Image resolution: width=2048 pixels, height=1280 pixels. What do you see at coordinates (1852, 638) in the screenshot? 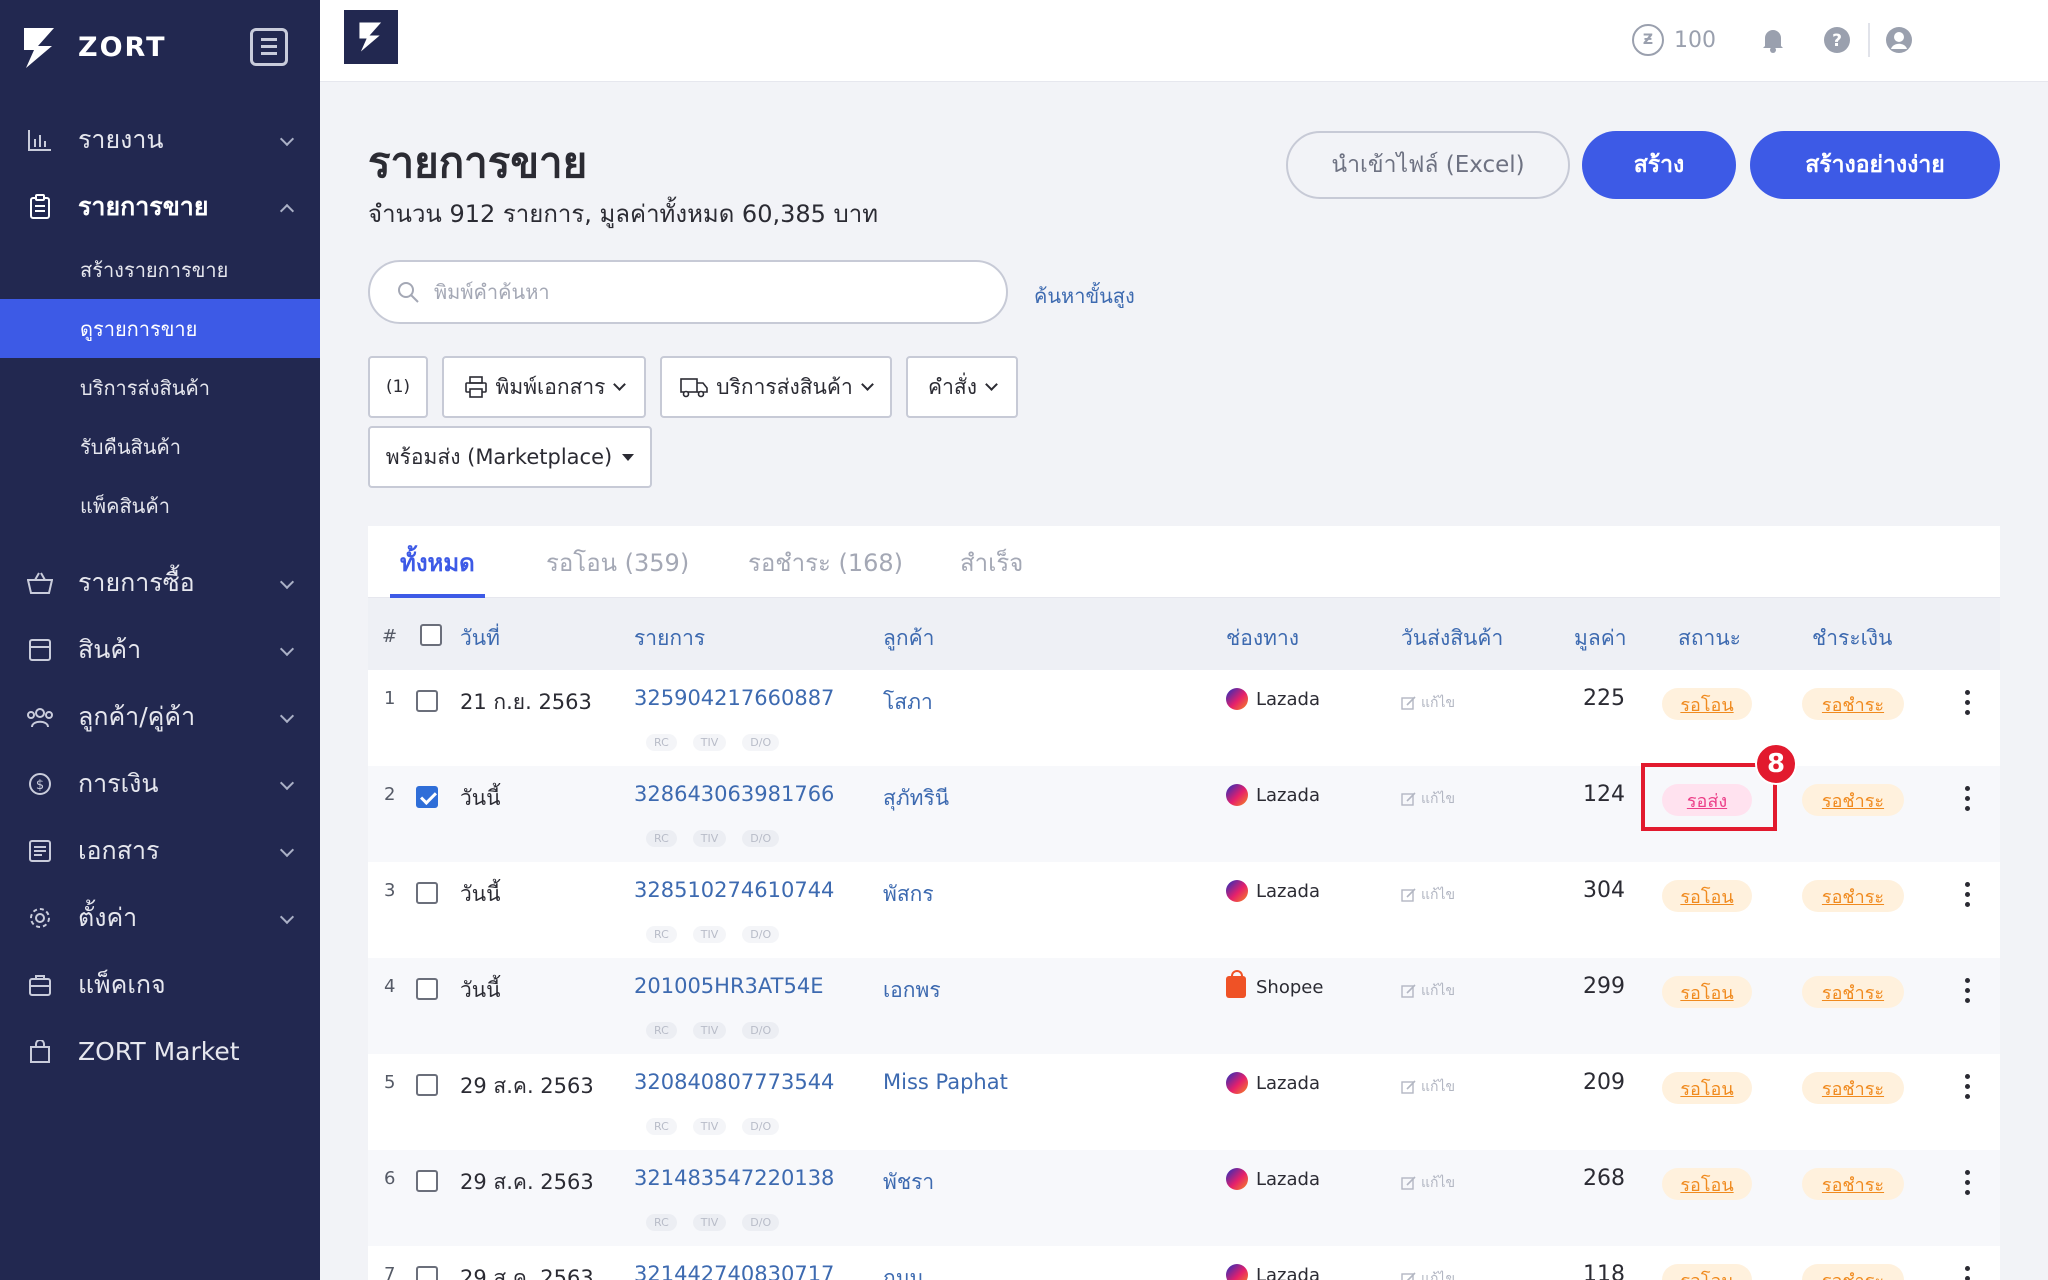
I see `header-payment: ชำระเงิน` at bounding box center [1852, 638].